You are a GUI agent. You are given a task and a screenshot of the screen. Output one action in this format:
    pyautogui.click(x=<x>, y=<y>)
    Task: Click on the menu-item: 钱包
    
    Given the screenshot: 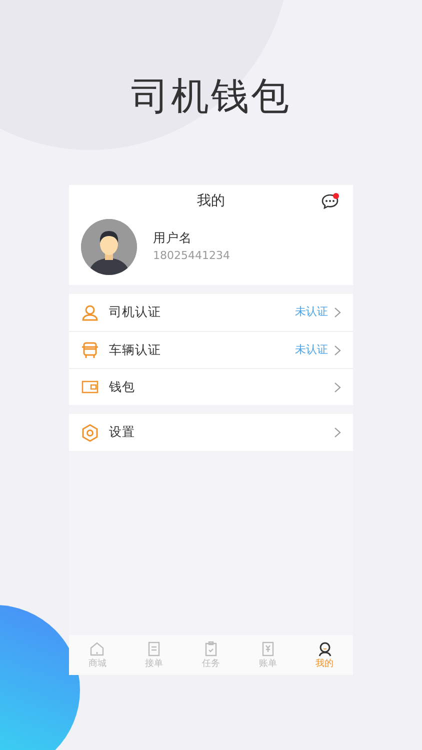 What is the action you would take?
    pyautogui.click(x=221, y=387)
    